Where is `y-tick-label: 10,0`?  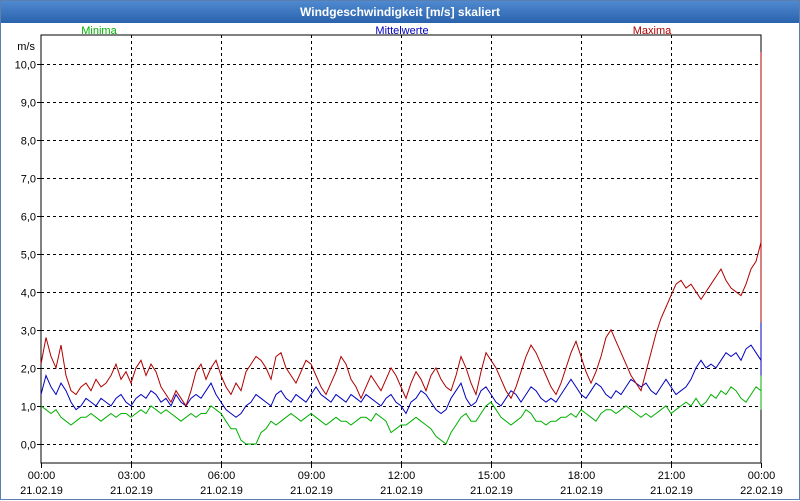
y-tick-label: 10,0 is located at coordinates (25, 66).